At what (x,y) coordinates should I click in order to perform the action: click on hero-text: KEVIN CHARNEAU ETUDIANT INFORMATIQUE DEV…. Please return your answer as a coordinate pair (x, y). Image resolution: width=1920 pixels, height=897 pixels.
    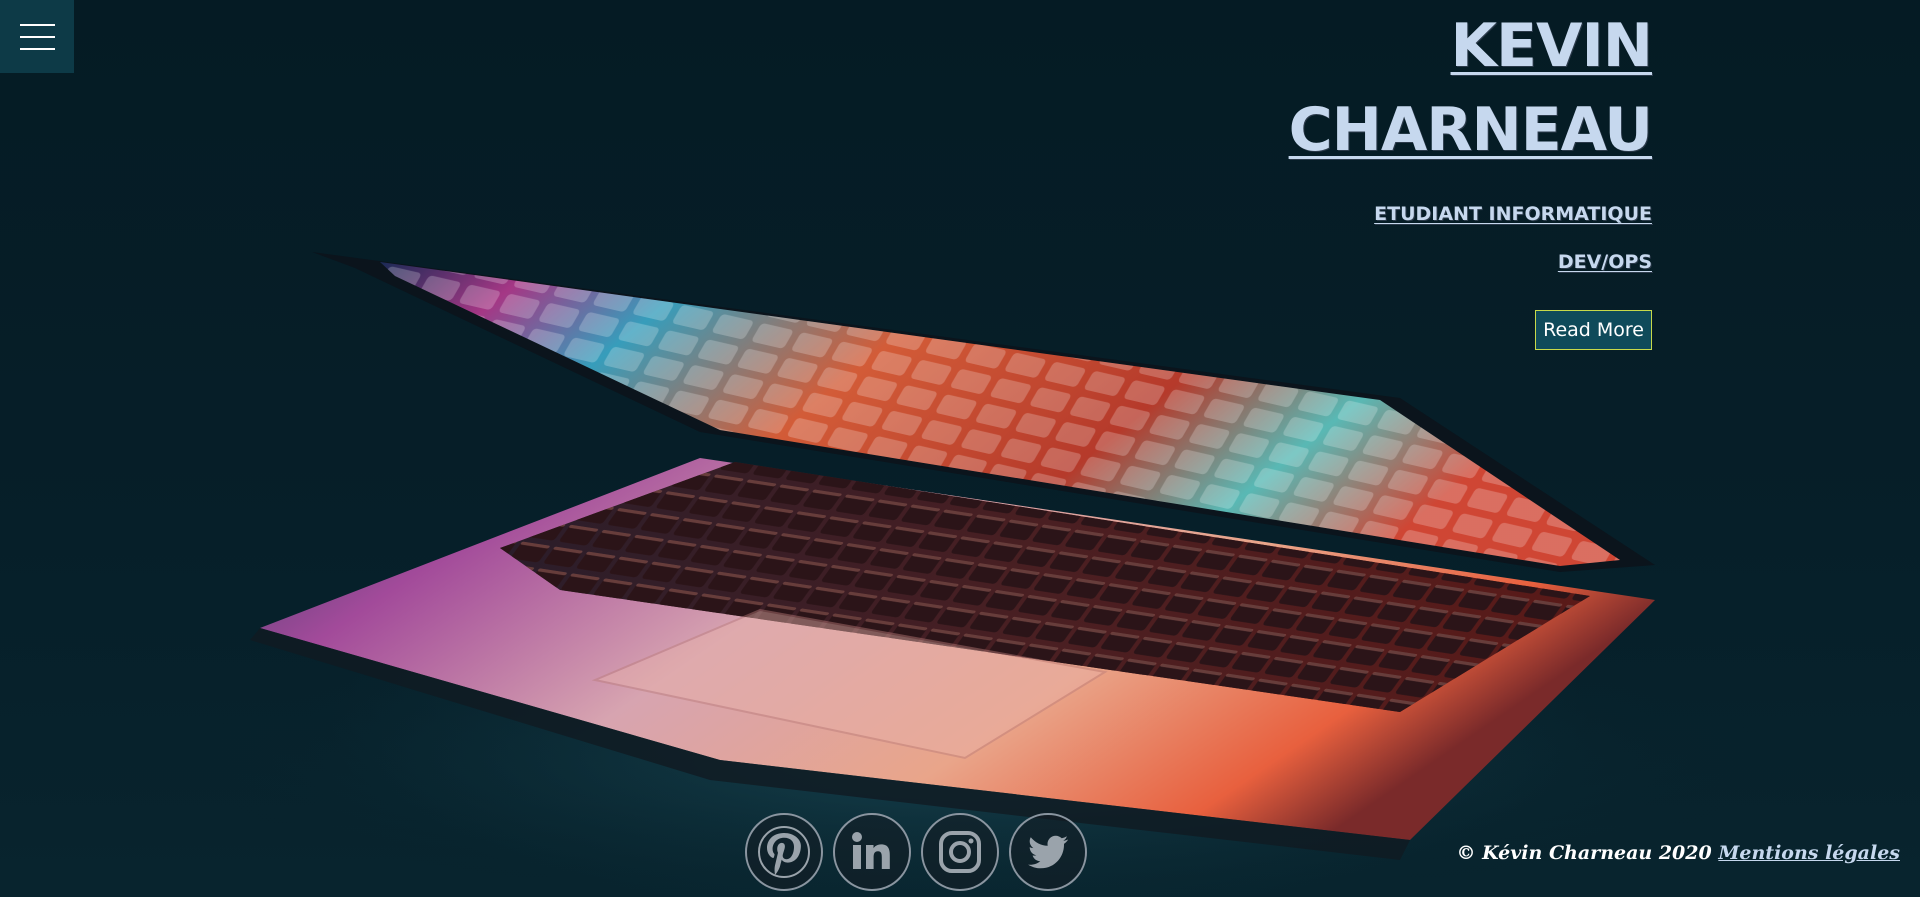
    Looking at the image, I should click on (1471, 177).